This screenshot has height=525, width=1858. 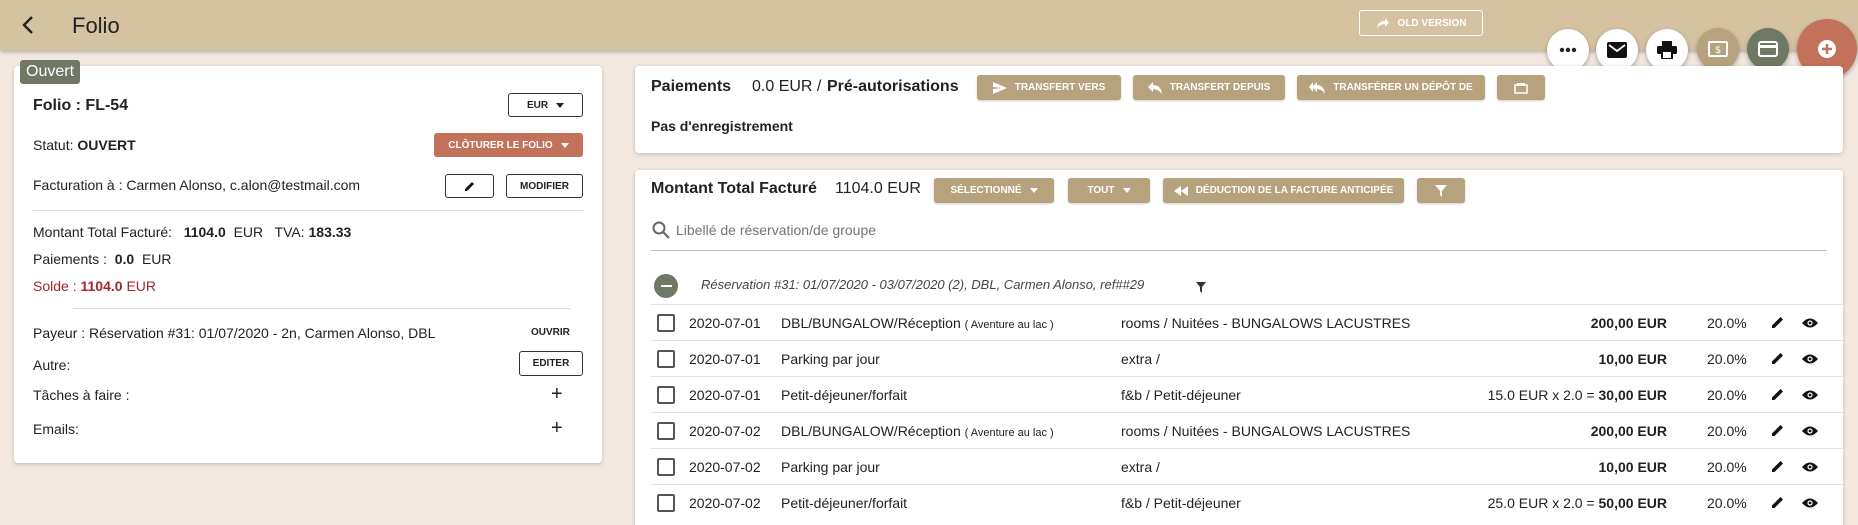 I want to click on row-formula: 25.0 EUR x 2.0 =, so click(x=1543, y=503).